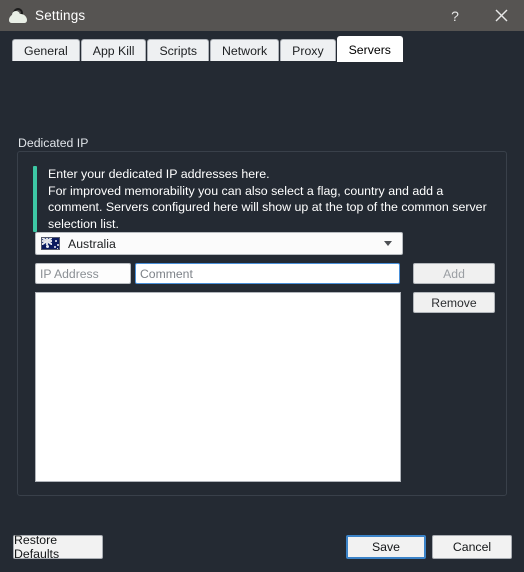  I want to click on australia-flag-icon, so click(50, 243).